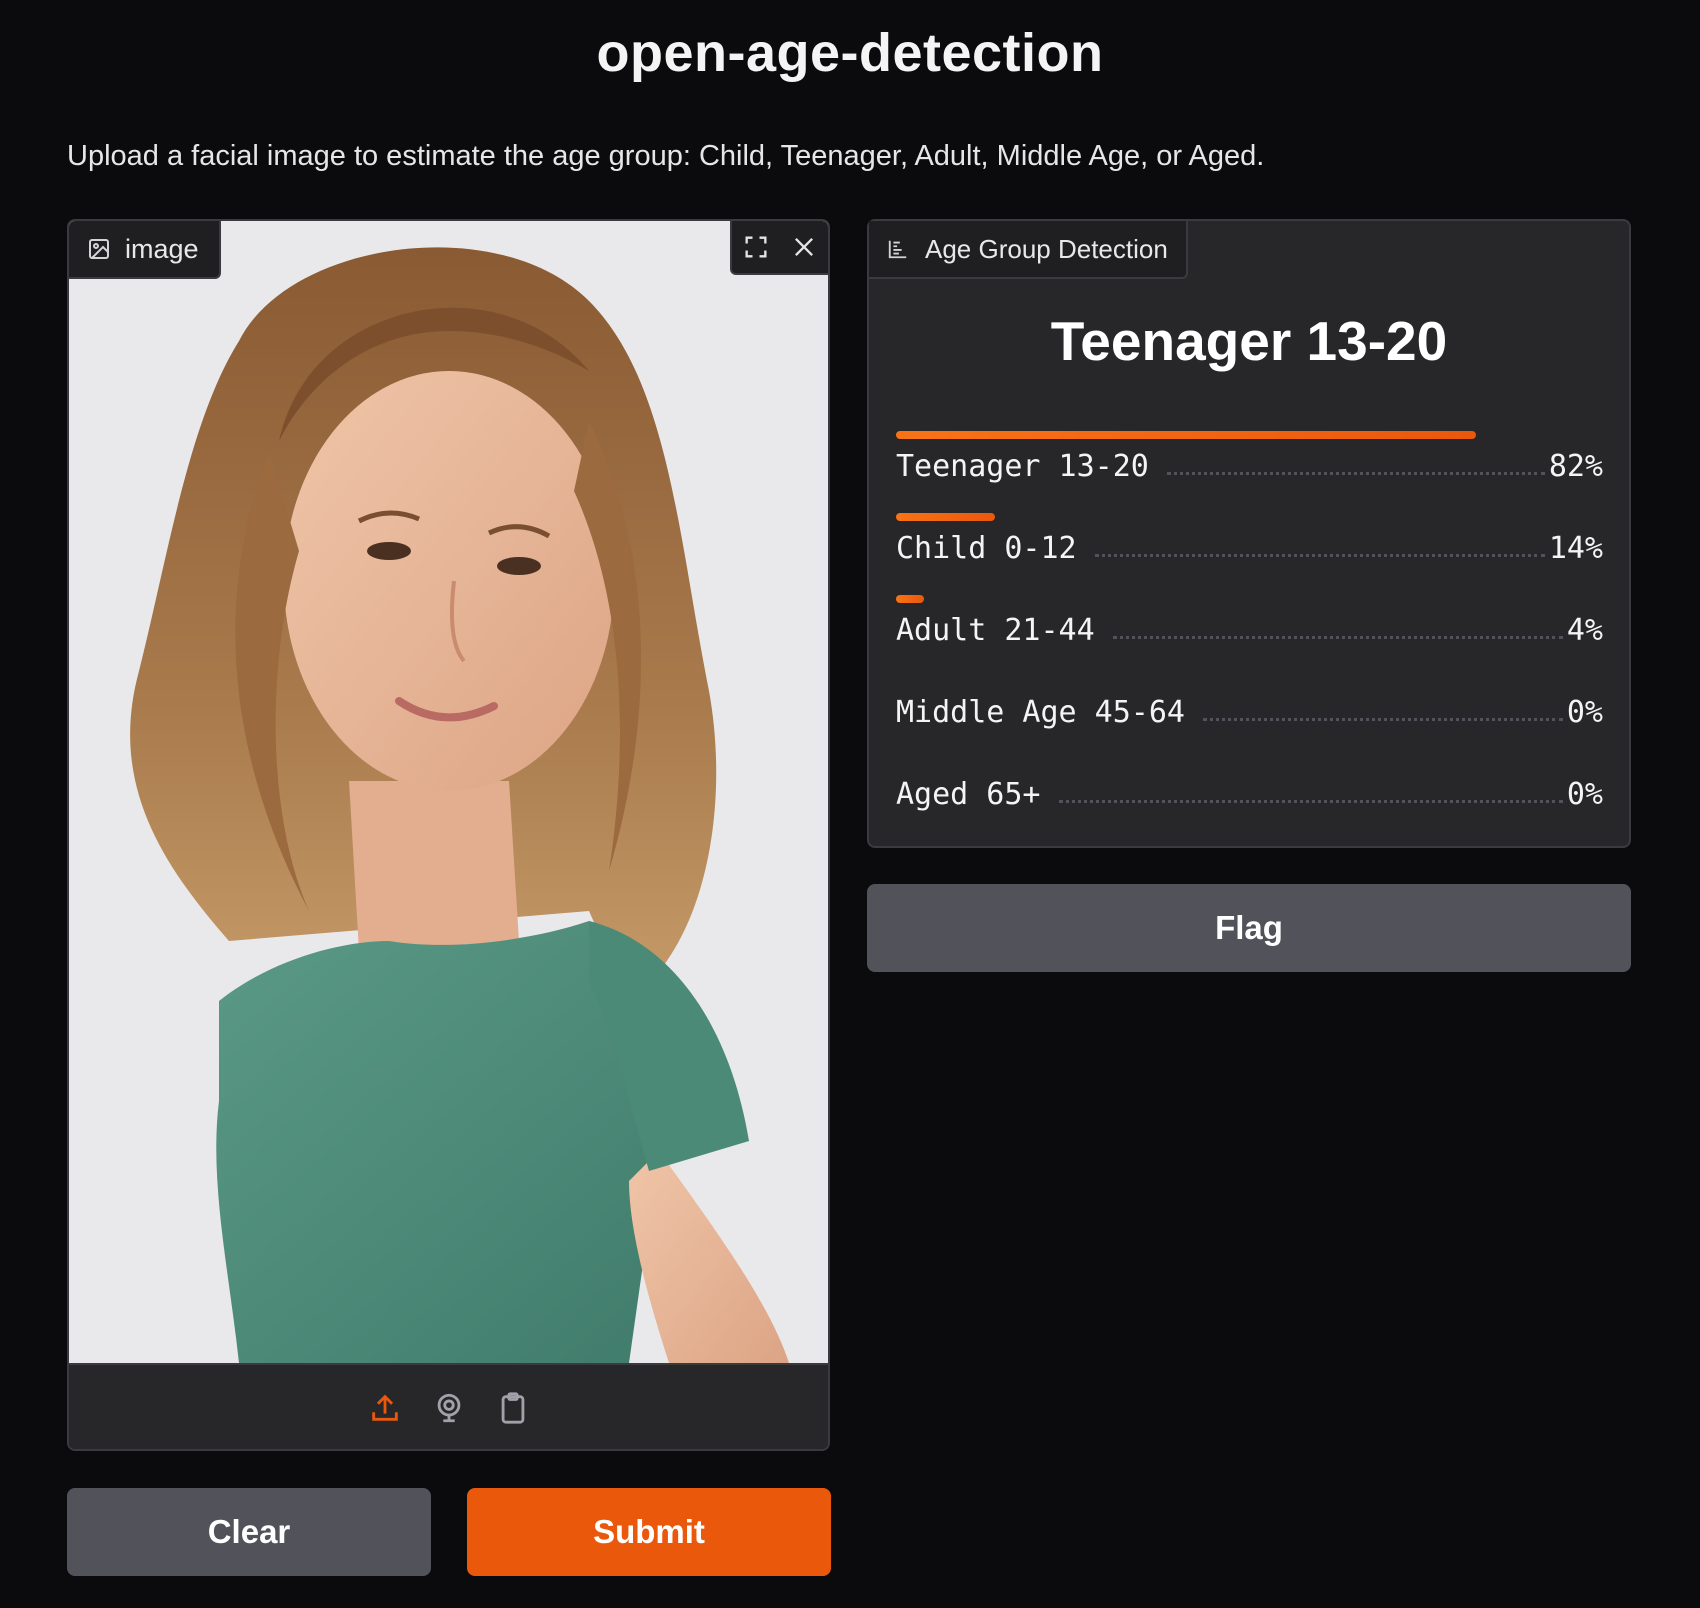 The image size is (1700, 1608). What do you see at coordinates (1022, 466) in the screenshot?
I see `confidence-label: Teenager 13-20` at bounding box center [1022, 466].